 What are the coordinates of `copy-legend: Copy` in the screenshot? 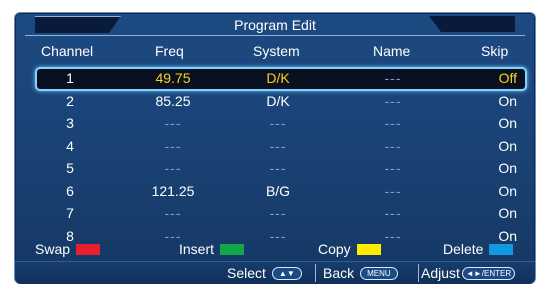 It's located at (349, 249).